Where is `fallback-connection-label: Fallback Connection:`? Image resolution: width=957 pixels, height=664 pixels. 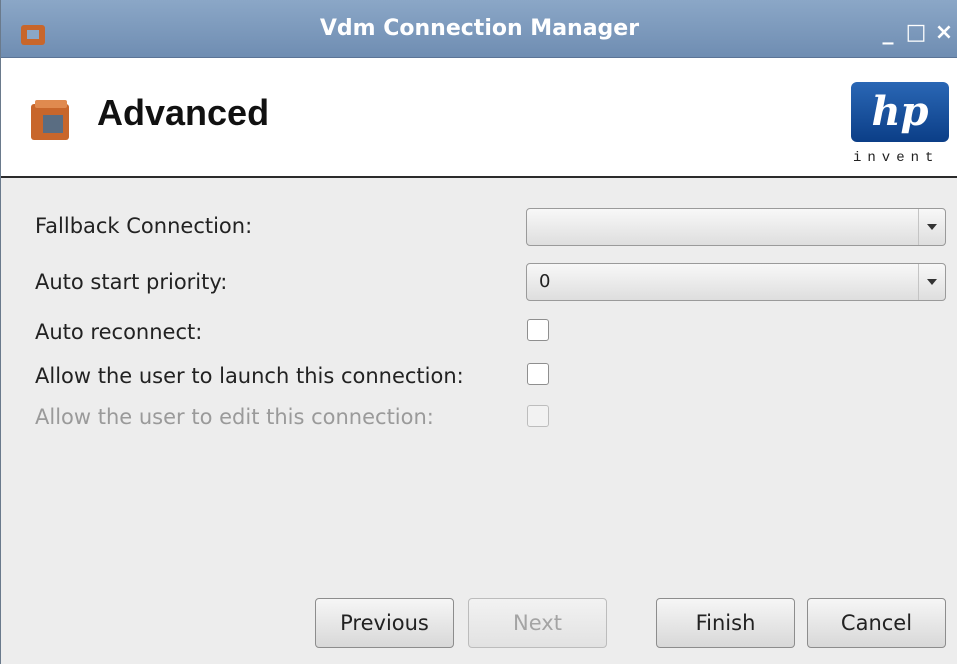
fallback-connection-label: Fallback Connection: is located at coordinates (144, 226).